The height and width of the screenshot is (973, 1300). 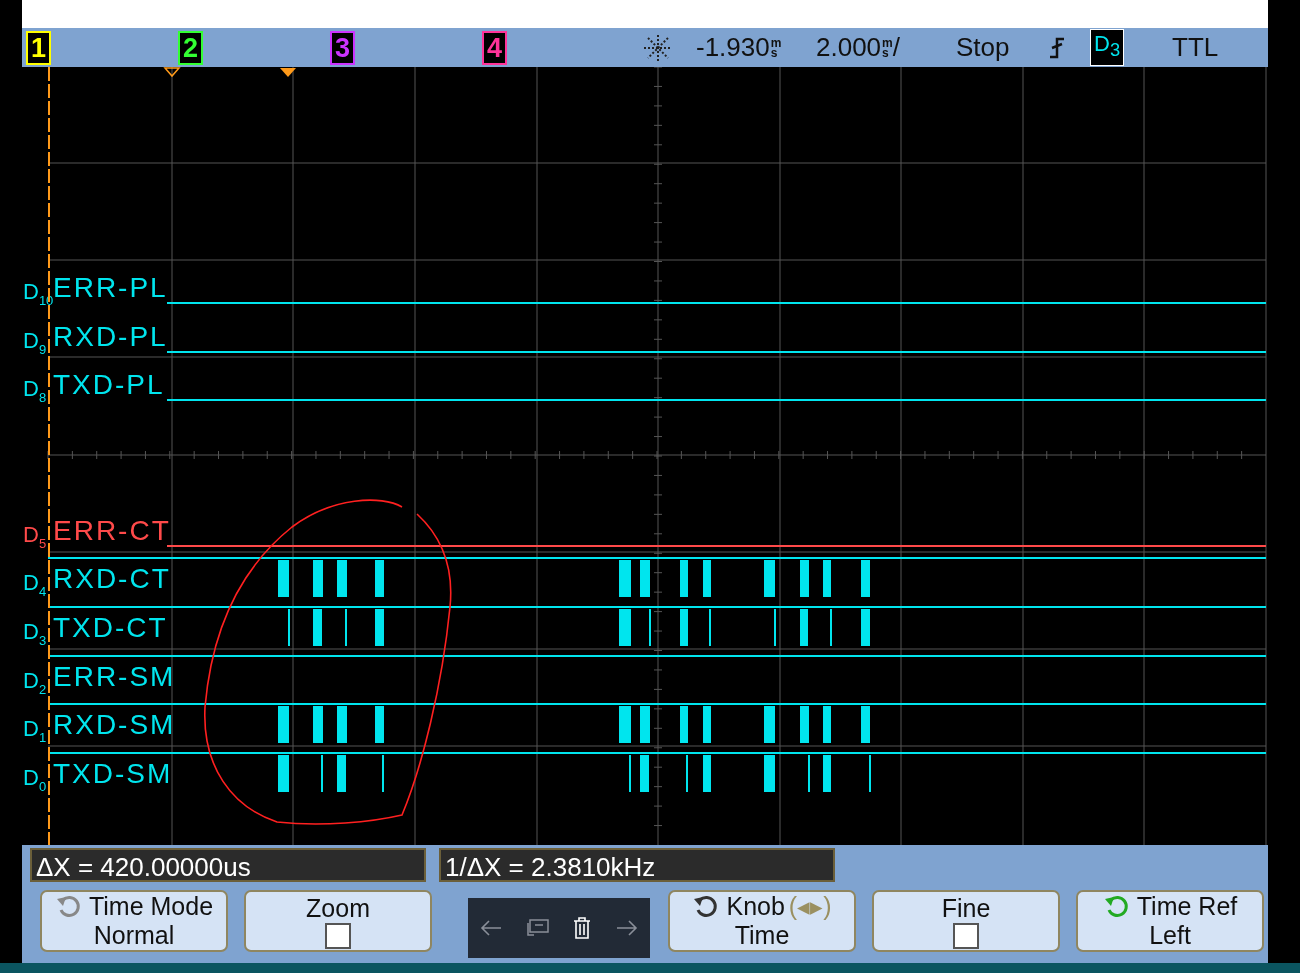 What do you see at coordinates (39, 47) in the screenshot?
I see `channel-badge: 1` at bounding box center [39, 47].